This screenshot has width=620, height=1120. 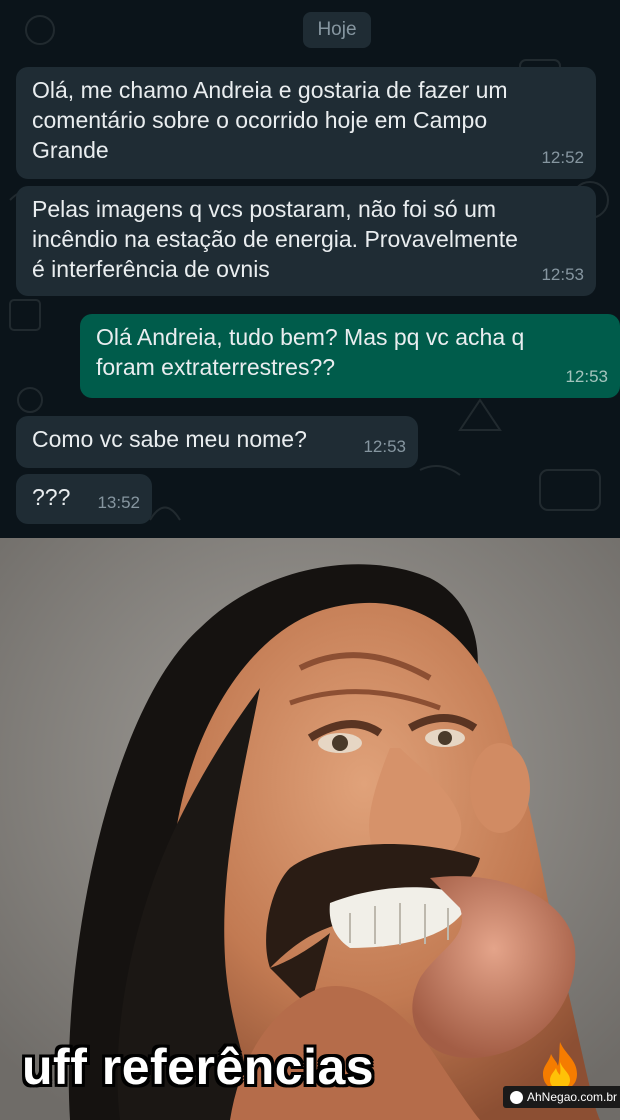 I want to click on meme-caption: uff referências, so click(x=198, y=1067).